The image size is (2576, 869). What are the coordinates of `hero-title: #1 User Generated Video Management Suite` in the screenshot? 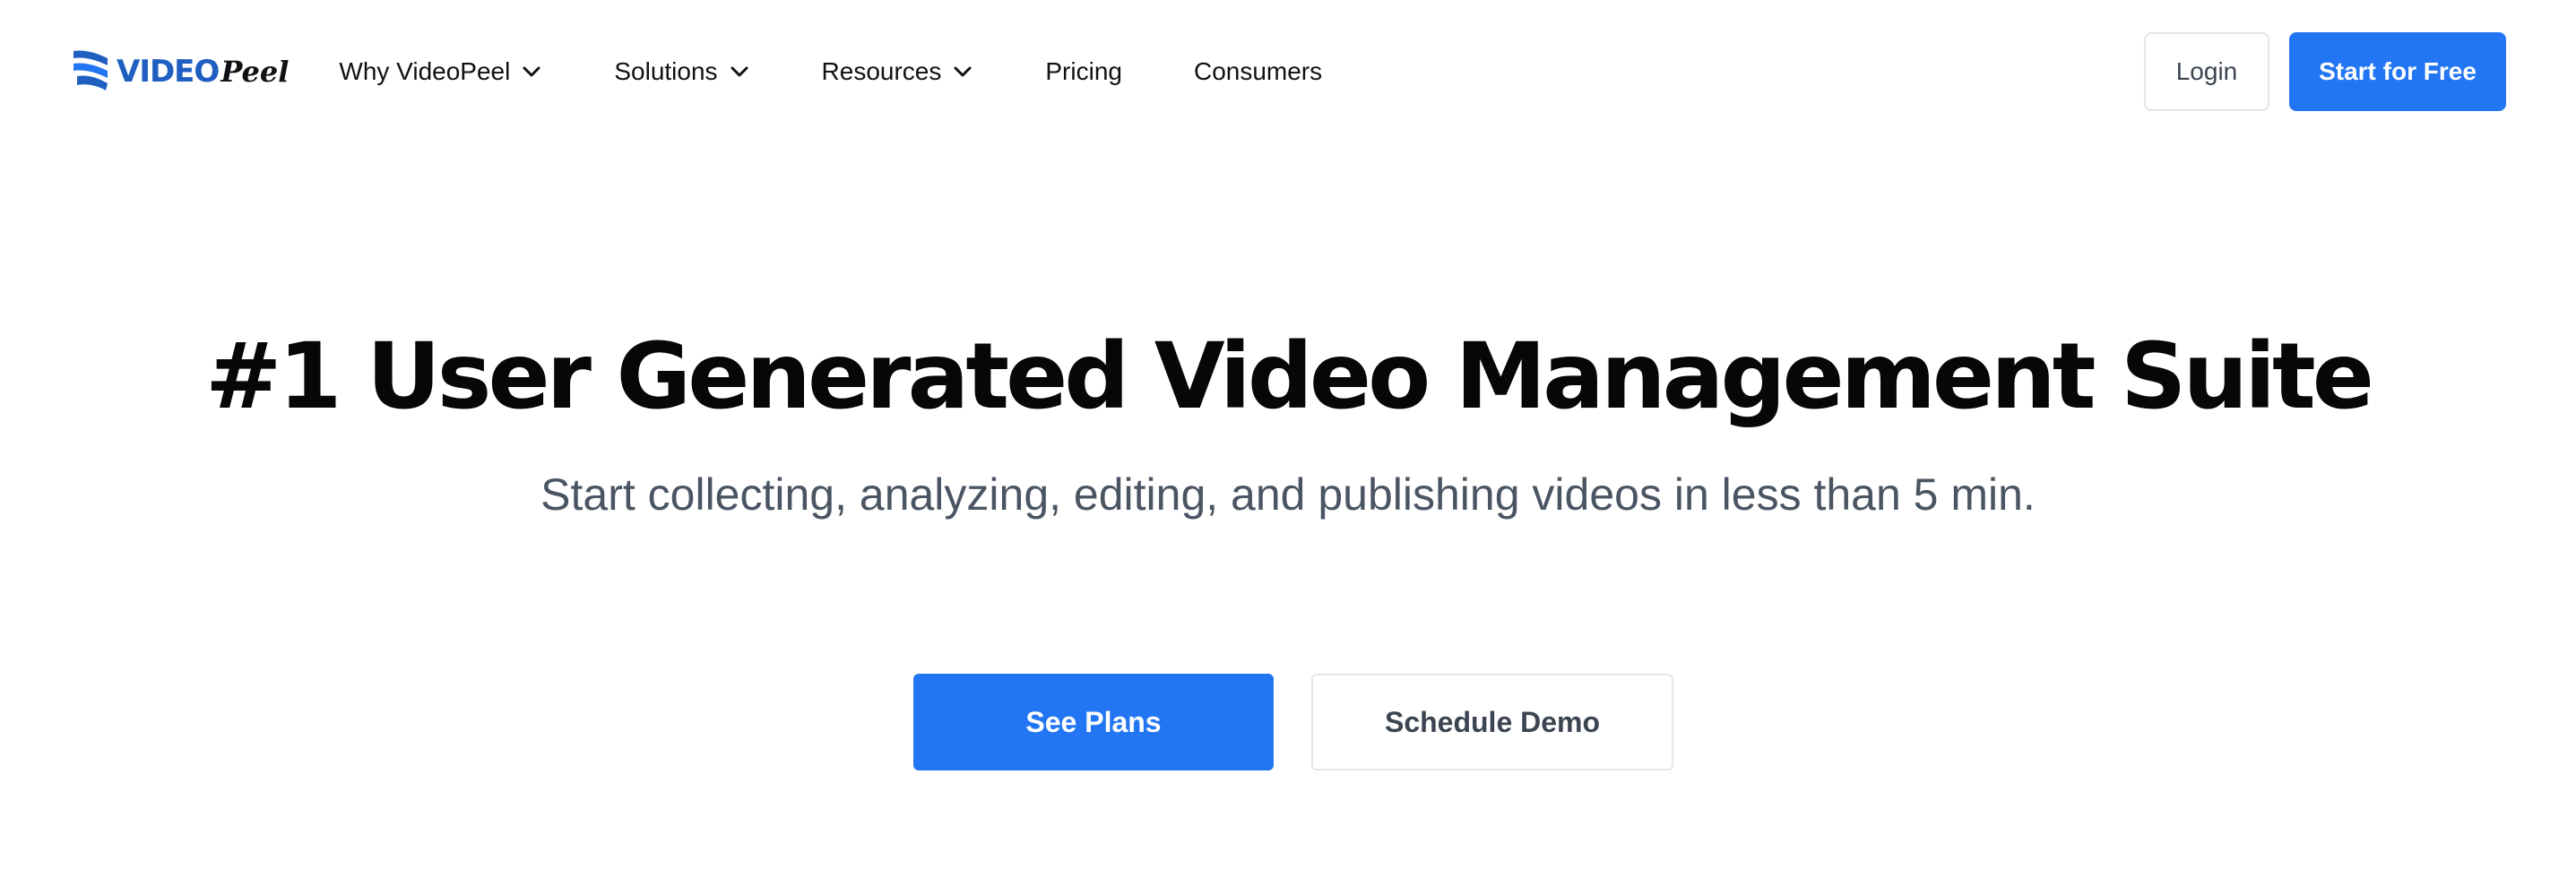 It's located at (1289, 377).